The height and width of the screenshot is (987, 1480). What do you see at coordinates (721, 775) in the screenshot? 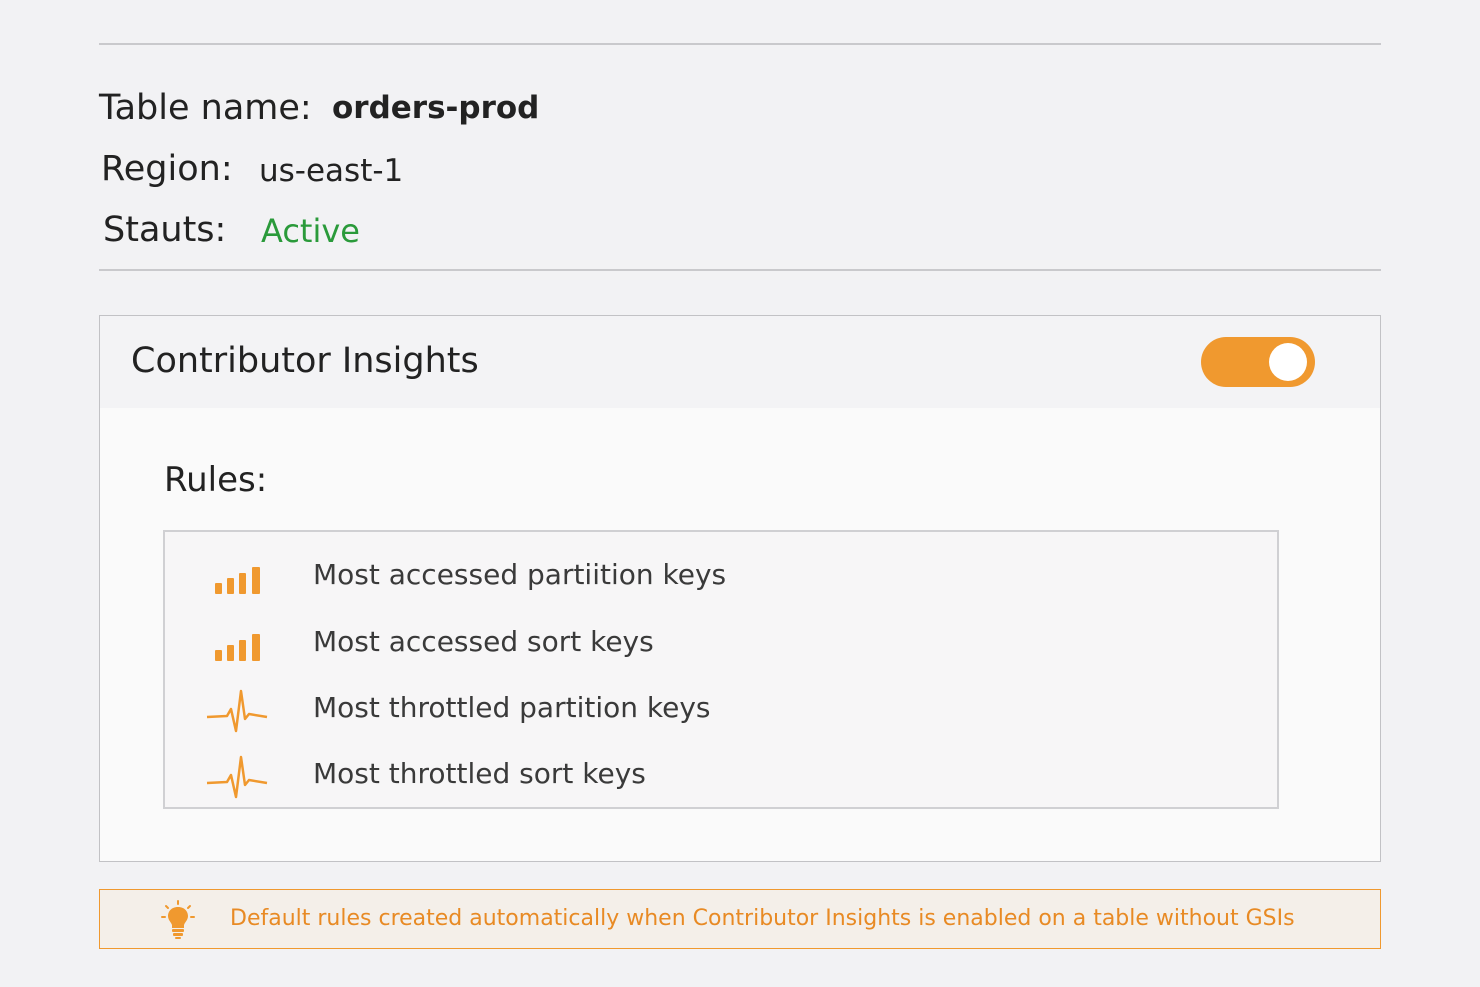
I see `rule-item-most-throttled-sort-keys: Most throttled sort keys` at bounding box center [721, 775].